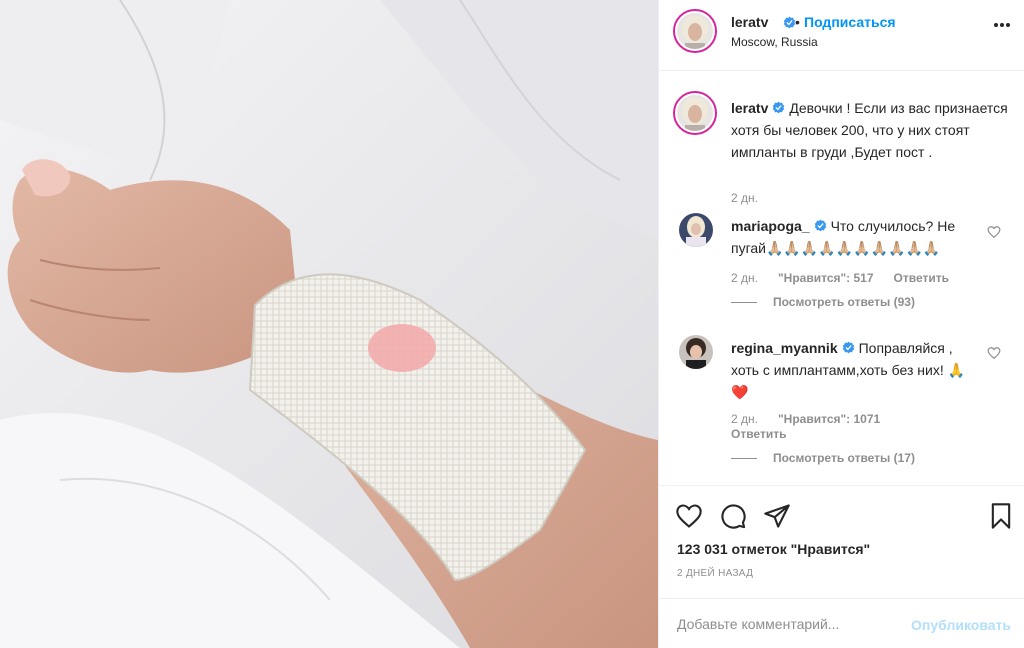 This screenshot has height=648, width=1024. Describe the element at coordinates (744, 198) in the screenshot. I see `caption-timestamp: 2 дн.` at that location.